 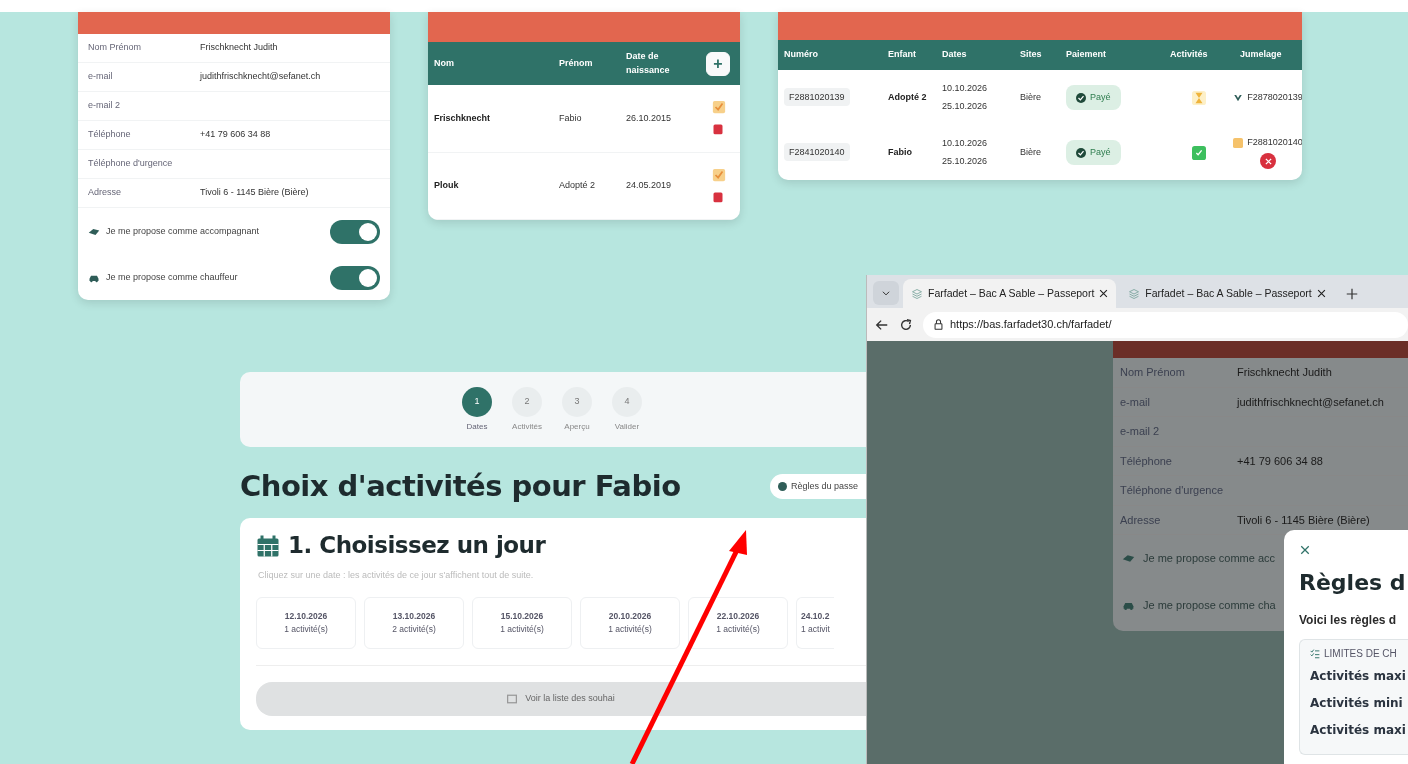 I want to click on twin-number: F2878020139, so click(x=1274, y=97).